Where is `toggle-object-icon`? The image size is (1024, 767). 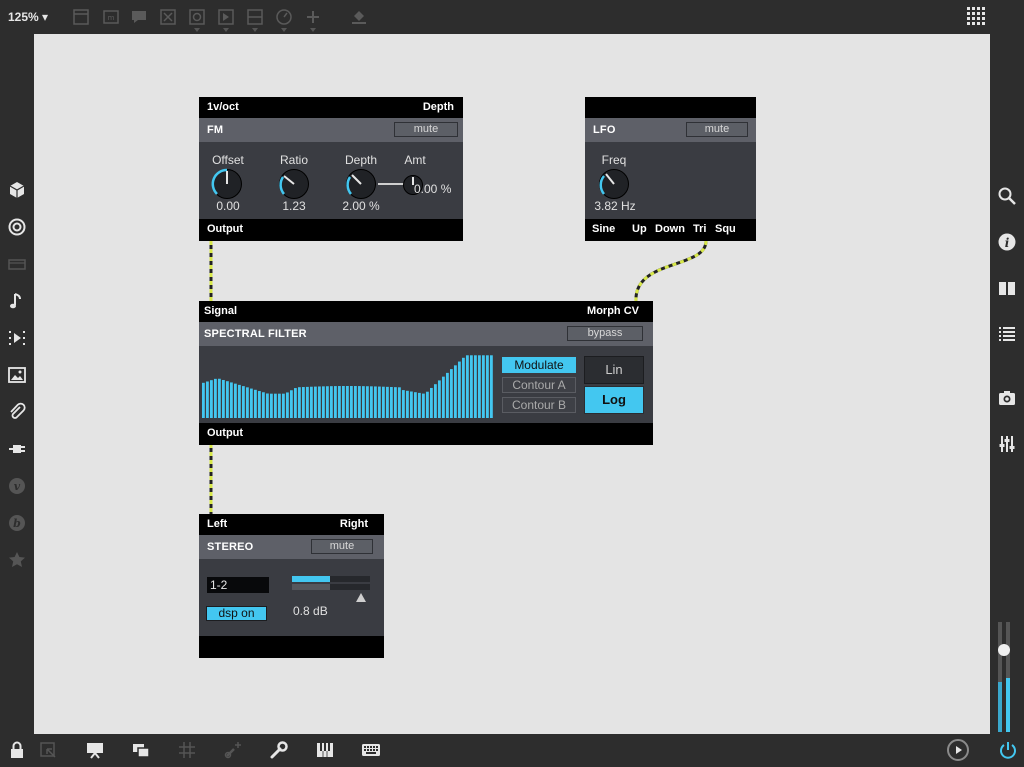 toggle-object-icon is located at coordinates (197, 20).